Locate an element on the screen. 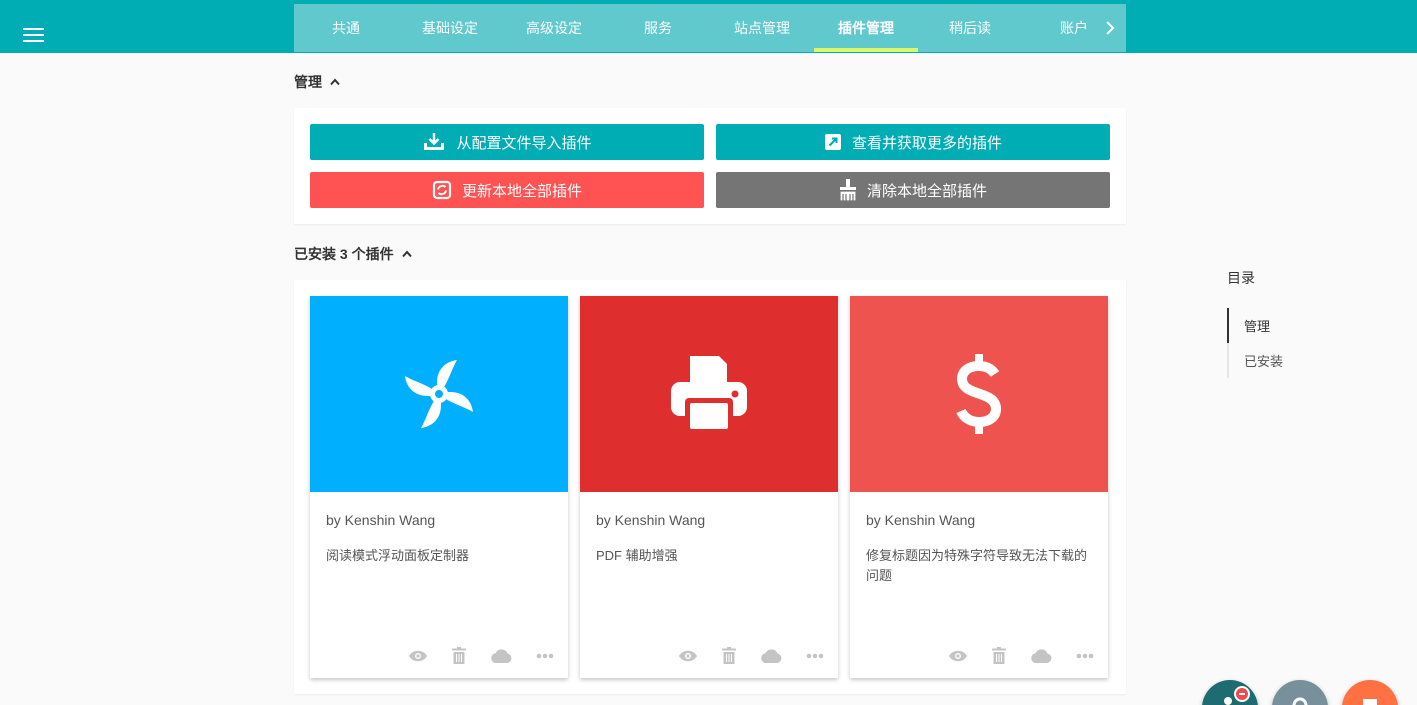  notification-badge-icon is located at coordinates (1242, 694).